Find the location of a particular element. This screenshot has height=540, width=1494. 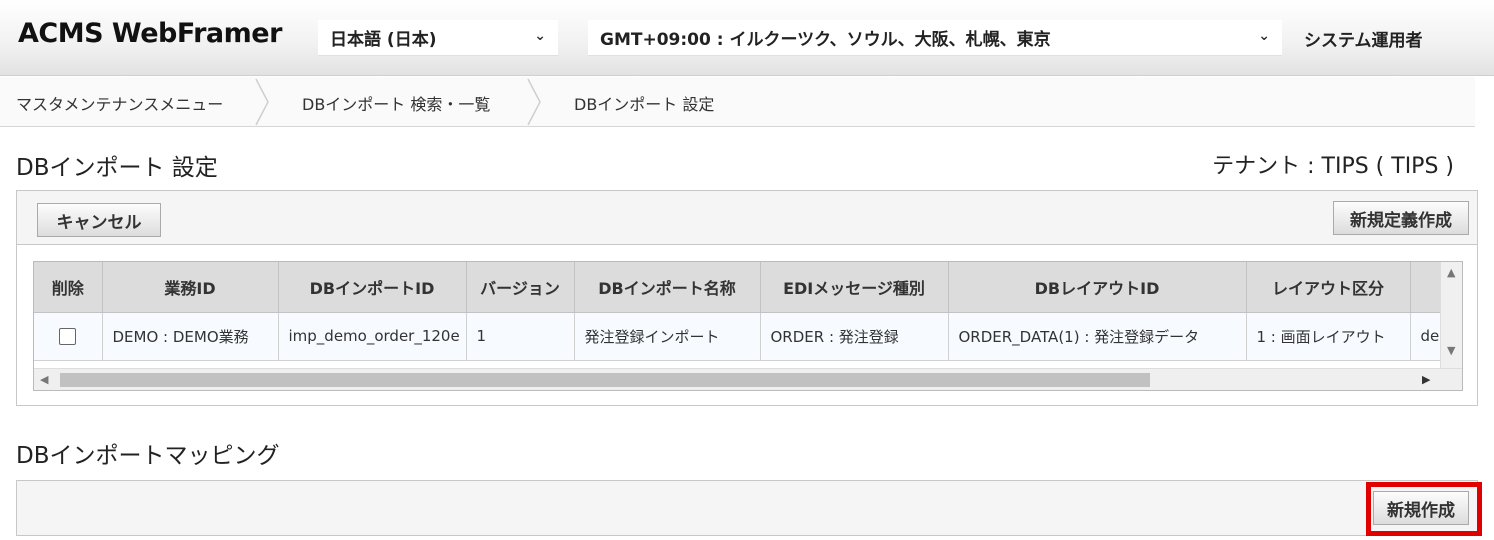

column-header-edi-type: EDIメッセージ種別 is located at coordinates (854, 287).